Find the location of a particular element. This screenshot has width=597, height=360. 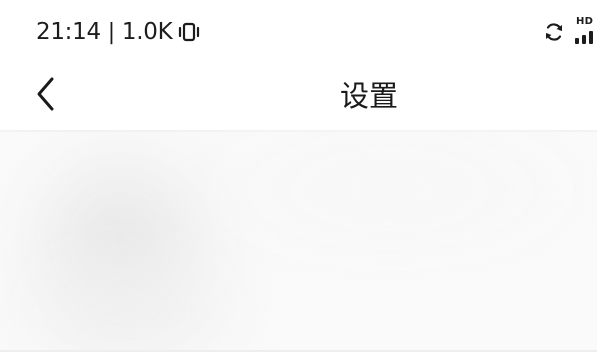

signal-block: HD is located at coordinates (585, 31).